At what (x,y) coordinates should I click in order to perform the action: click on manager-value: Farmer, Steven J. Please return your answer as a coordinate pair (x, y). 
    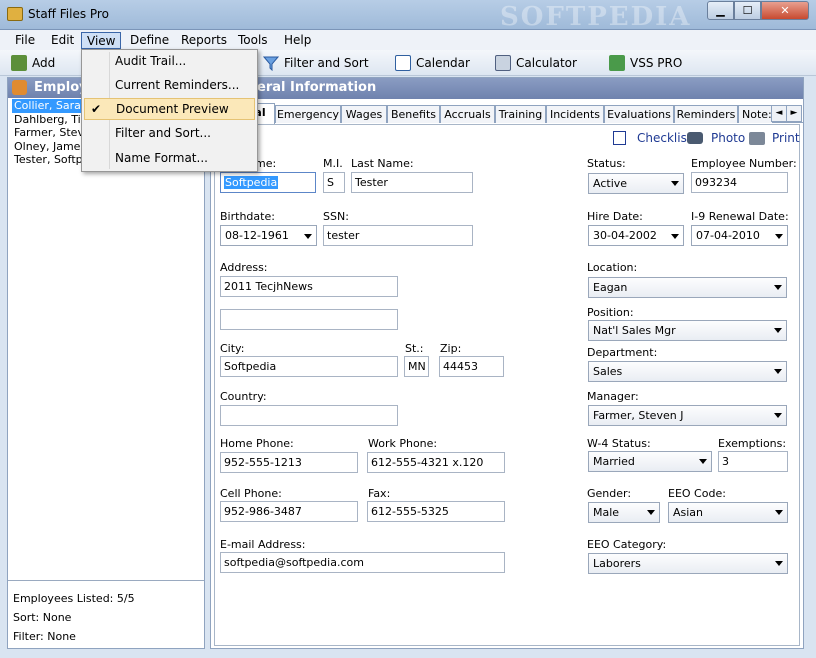
    Looking at the image, I should click on (638, 415).